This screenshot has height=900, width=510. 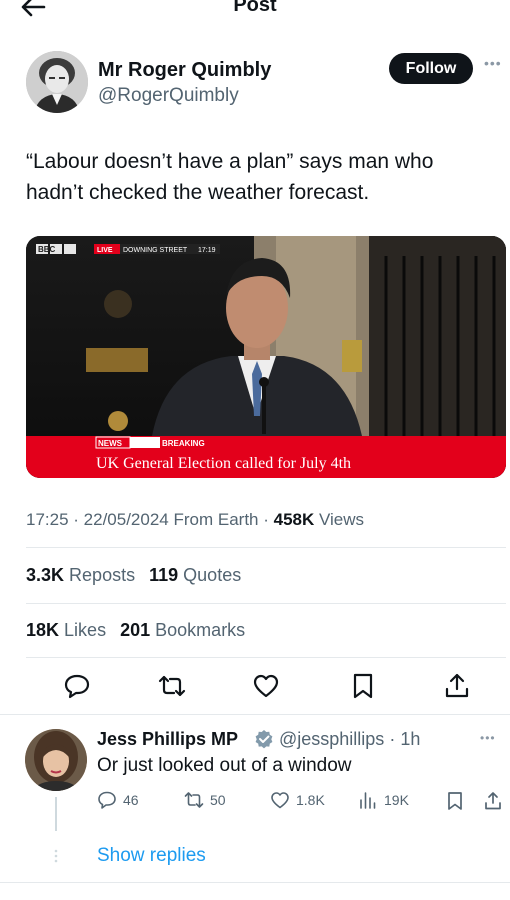 What do you see at coordinates (396, 800) in the screenshot?
I see `reply-views-count: 19K` at bounding box center [396, 800].